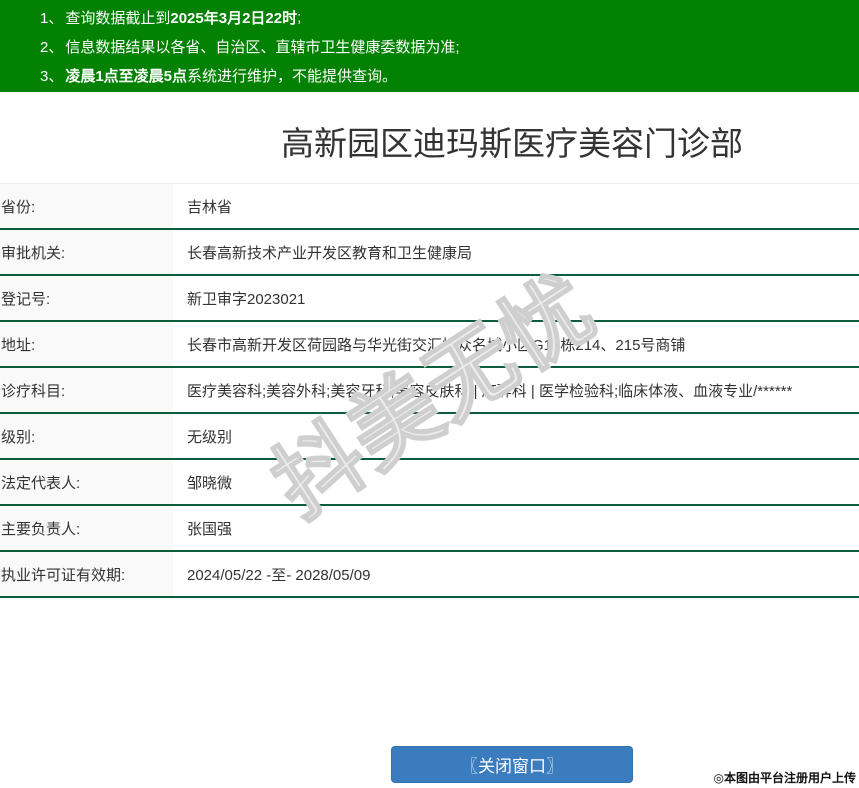  I want to click on table-row: 主要负责人: 张国强, so click(429, 529).